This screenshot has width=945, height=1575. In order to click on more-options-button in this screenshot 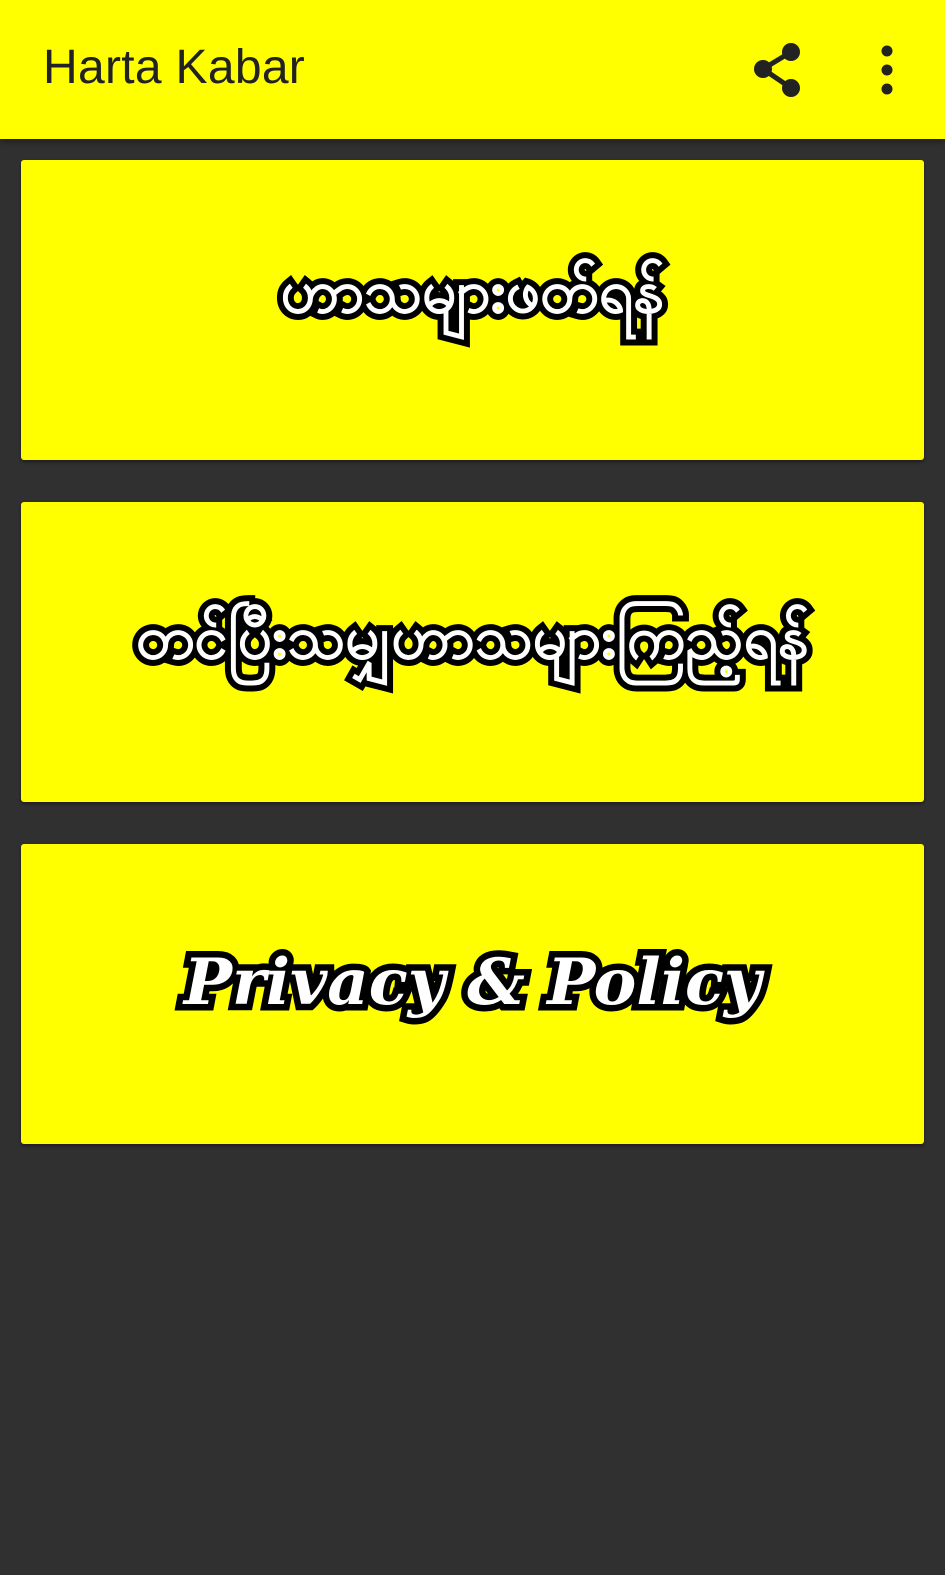, I will do `click(887, 70)`.